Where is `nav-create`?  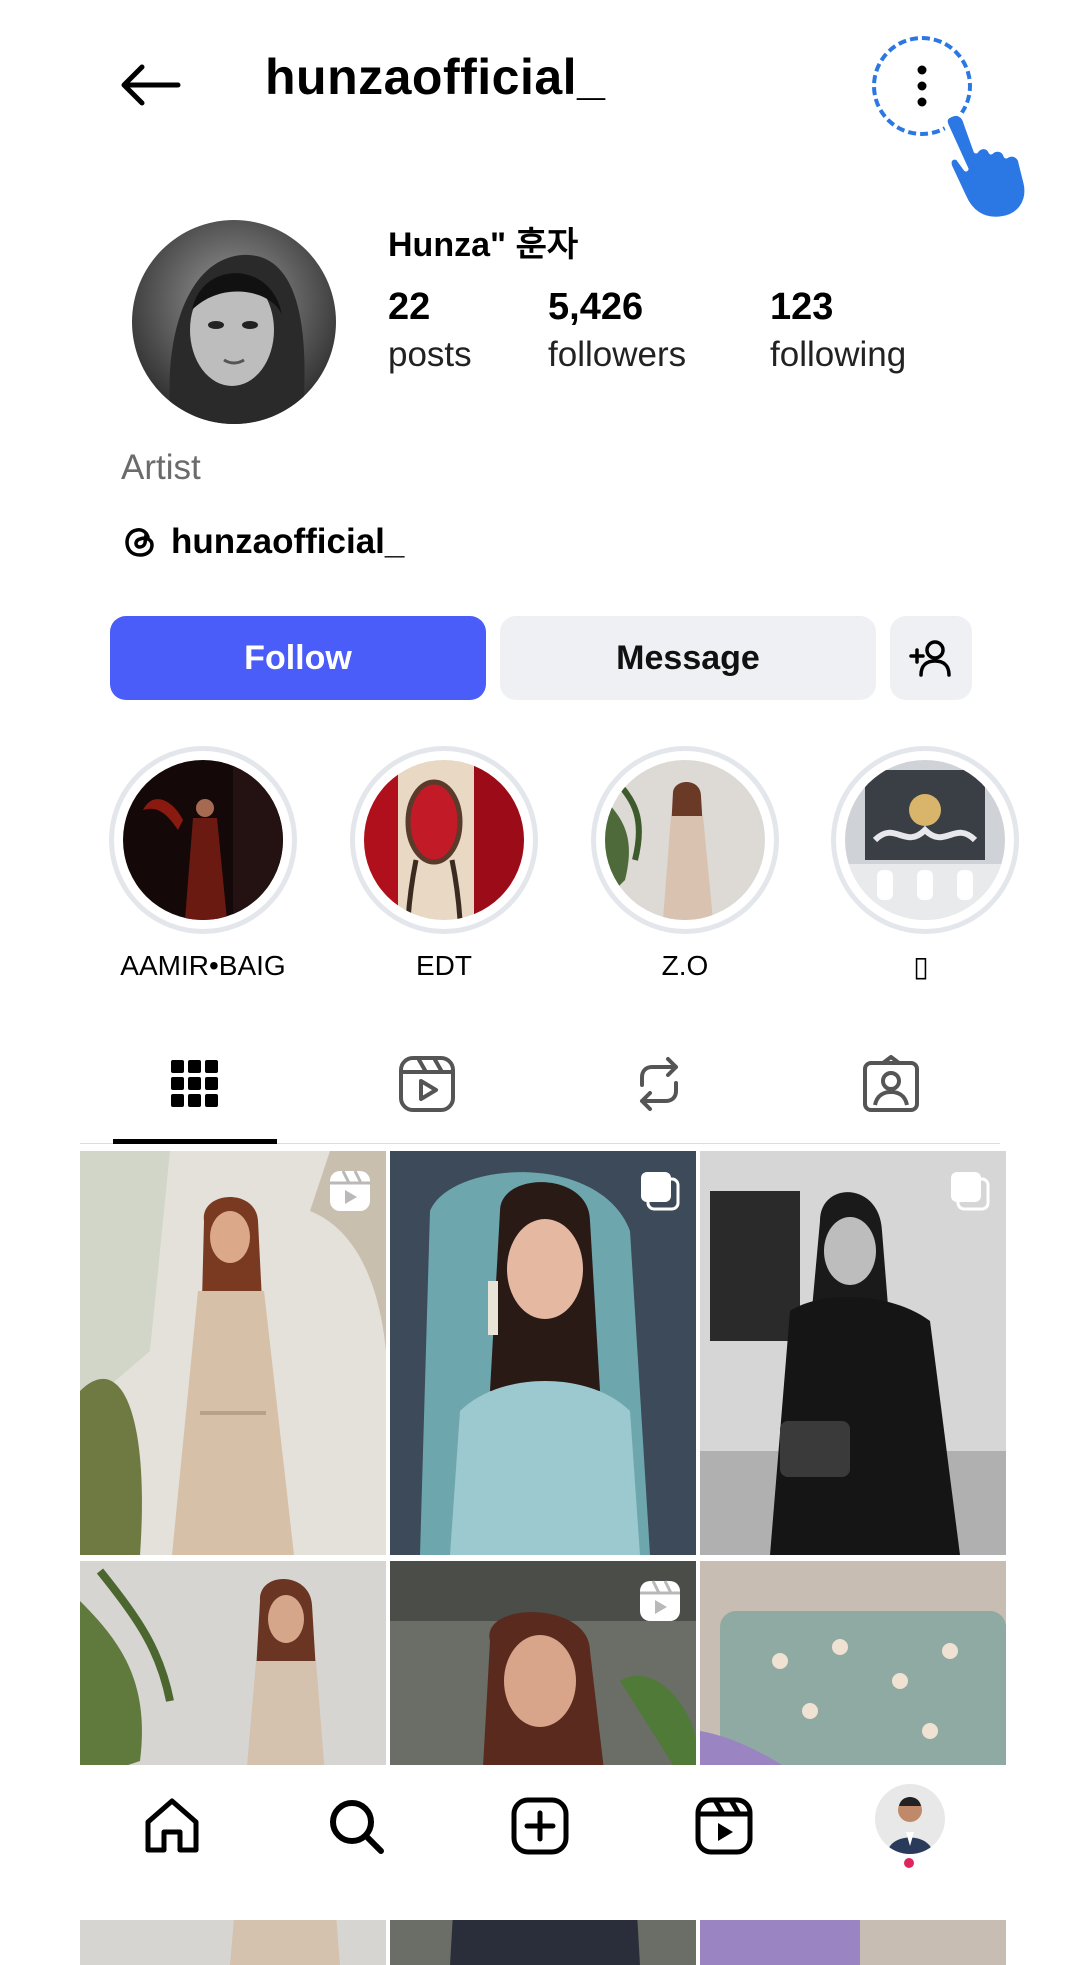
nav-create is located at coordinates (540, 1826).